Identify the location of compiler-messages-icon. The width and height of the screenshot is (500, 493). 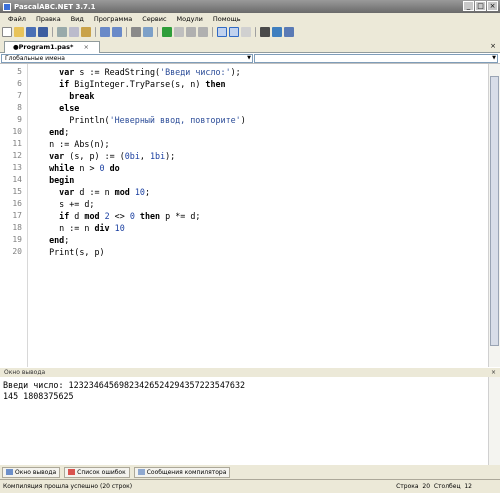
(141, 472).